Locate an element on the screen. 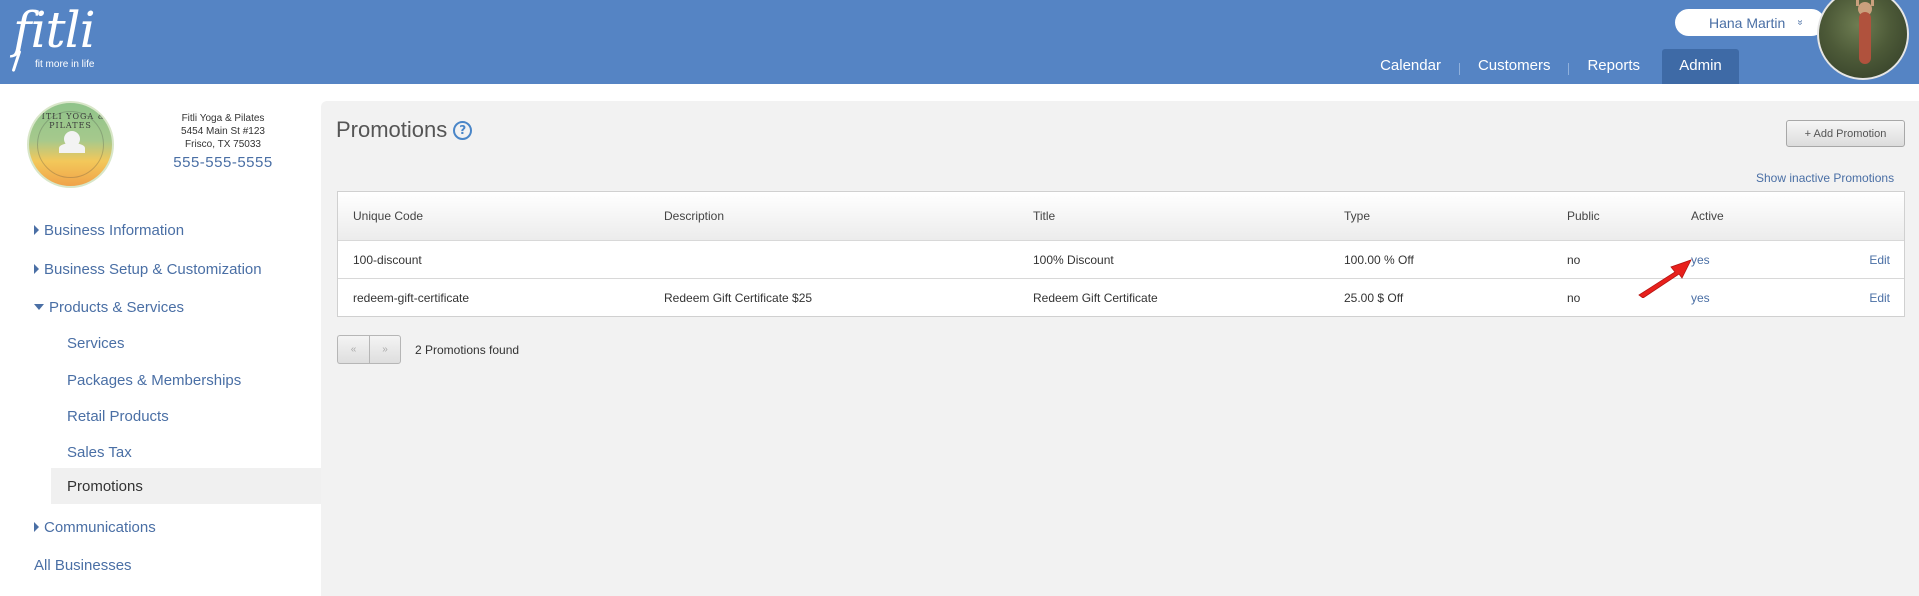 The image size is (1919, 596). column-header-title: Title is located at coordinates (1044, 216).